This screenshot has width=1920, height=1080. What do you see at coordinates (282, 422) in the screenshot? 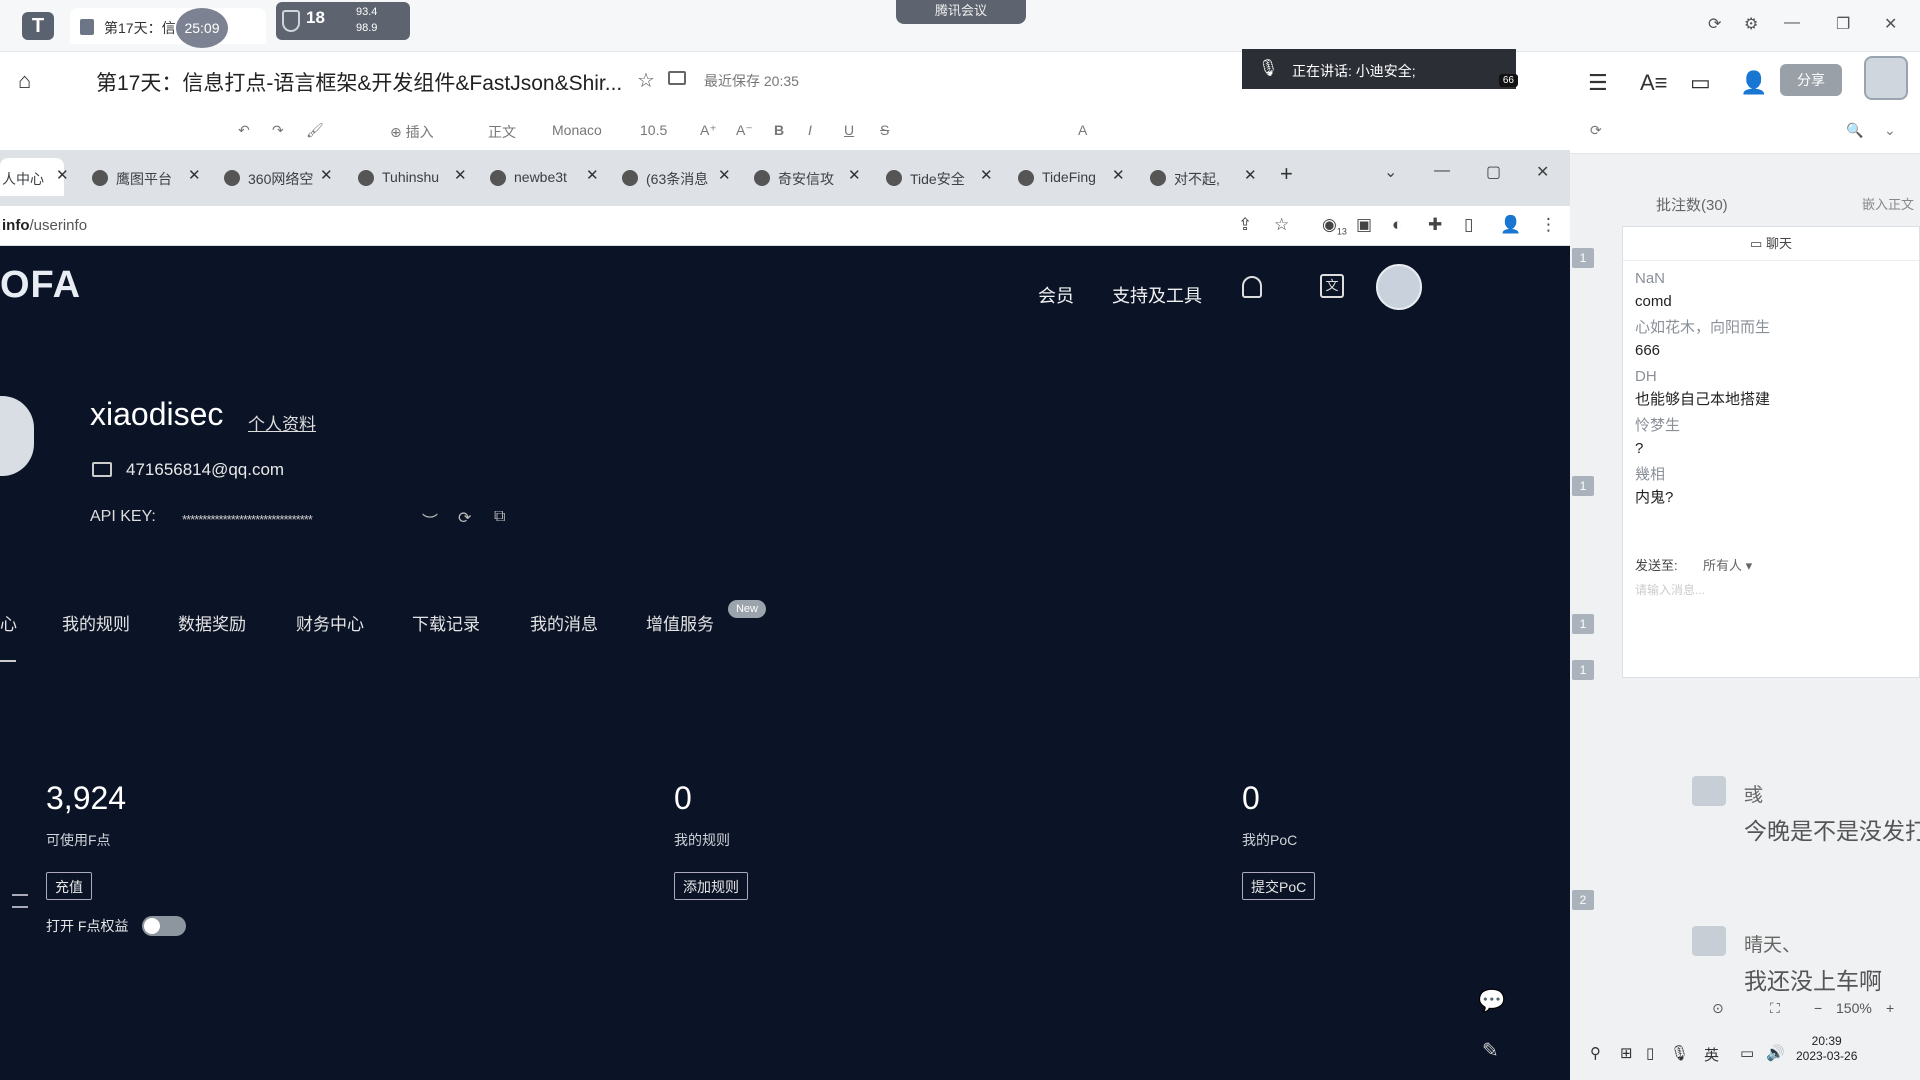
I see `profile-link: 个人资料` at bounding box center [282, 422].